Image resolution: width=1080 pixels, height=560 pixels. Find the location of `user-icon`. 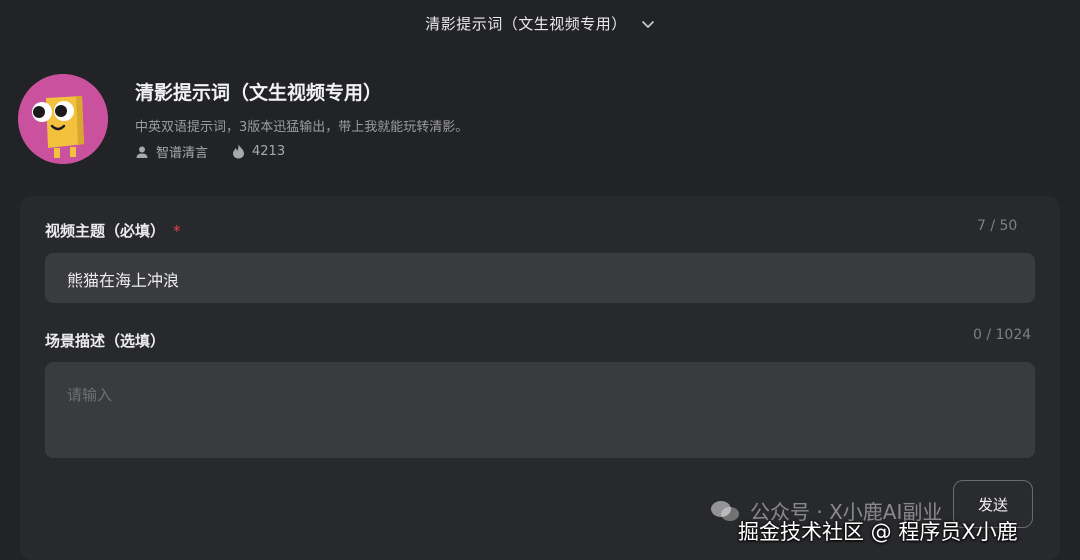

user-icon is located at coordinates (142, 152).